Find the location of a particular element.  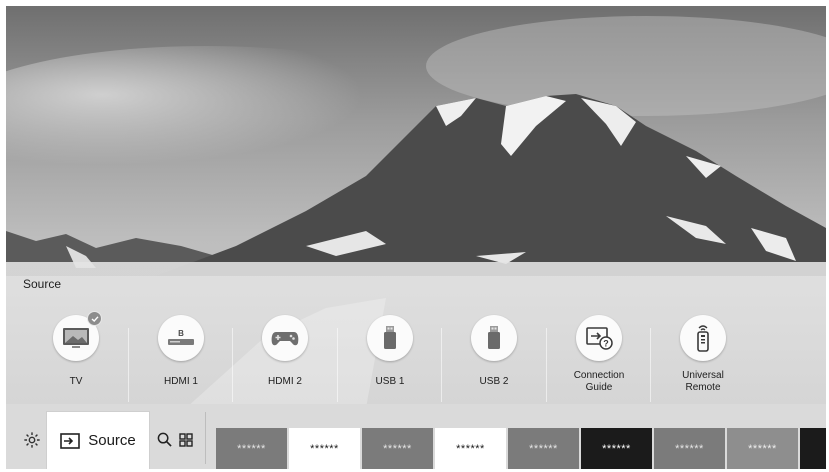

apps-grid-icon is located at coordinates (186, 440).